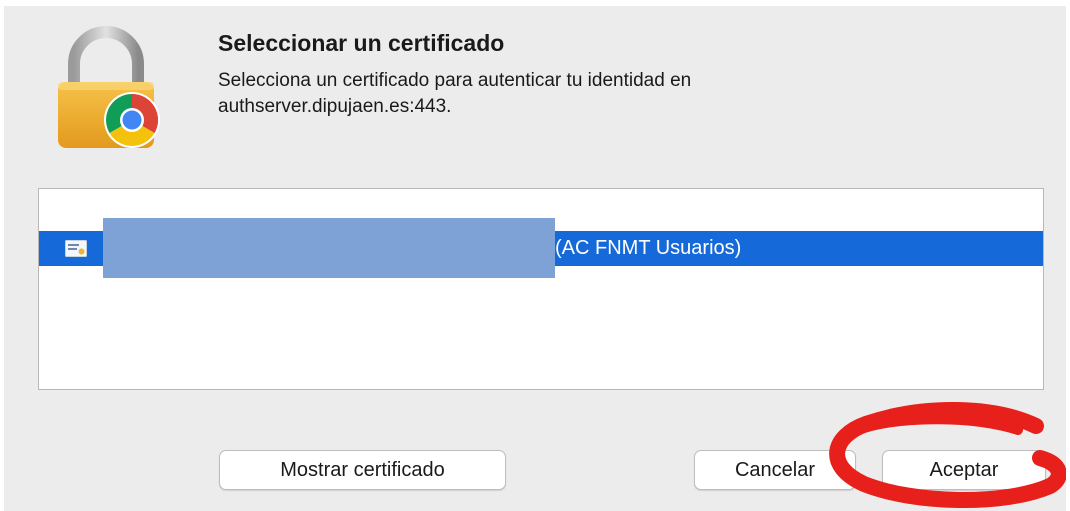  What do you see at coordinates (648, 248) in the screenshot?
I see `certificate-label: (AC FNMT Usuarios)` at bounding box center [648, 248].